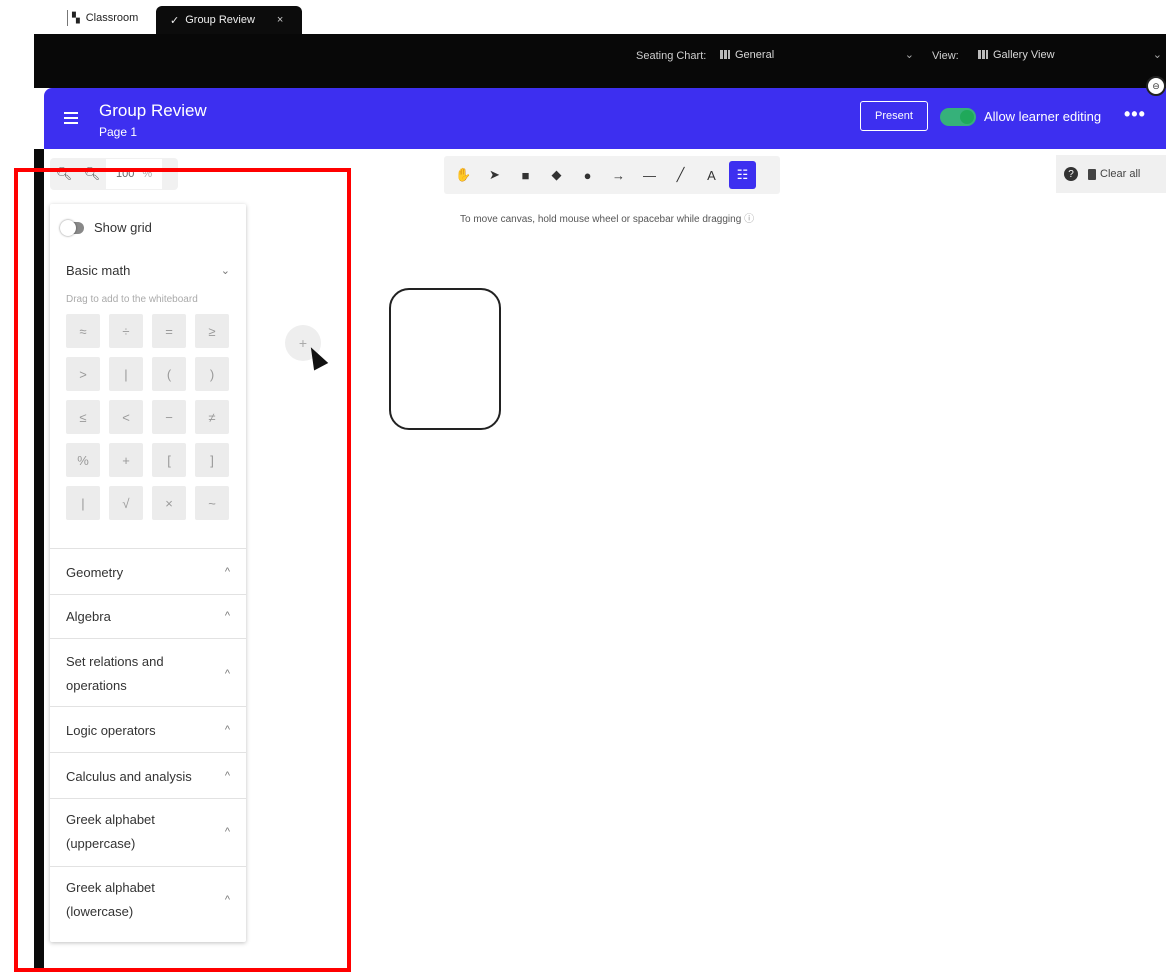 The height and width of the screenshot is (972, 1166). I want to click on info-icon: ⓘ, so click(749, 219).